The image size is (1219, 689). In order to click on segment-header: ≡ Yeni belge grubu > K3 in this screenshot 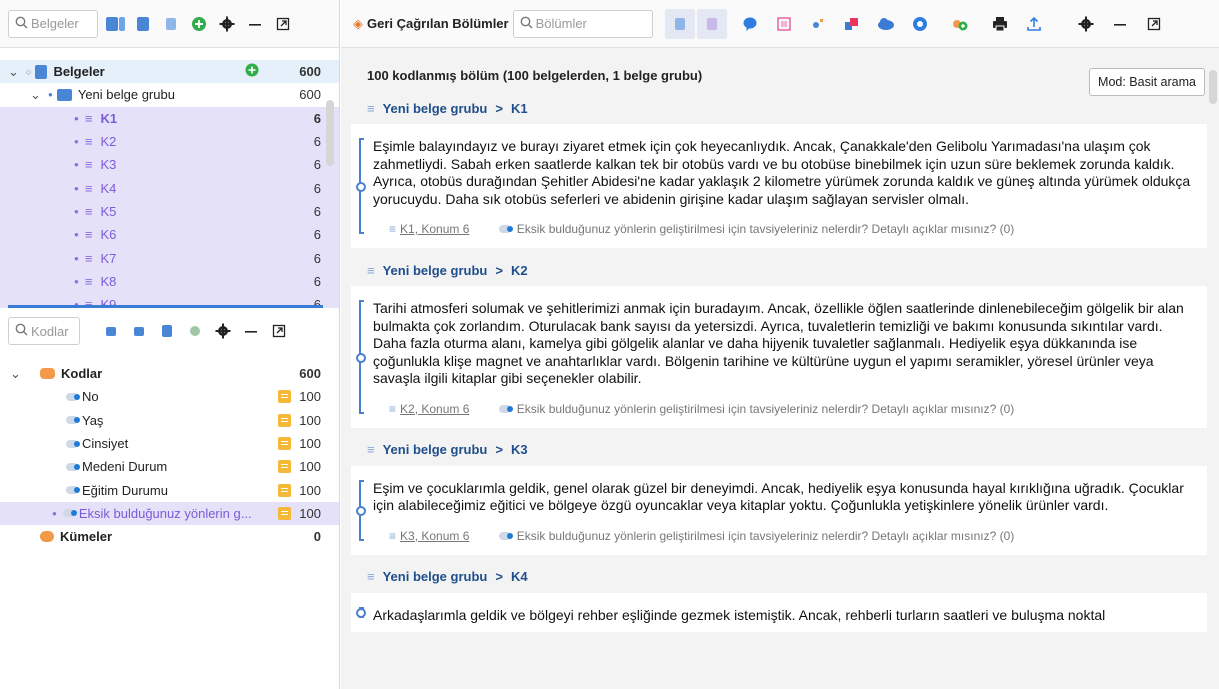, I will do `click(780, 450)`.